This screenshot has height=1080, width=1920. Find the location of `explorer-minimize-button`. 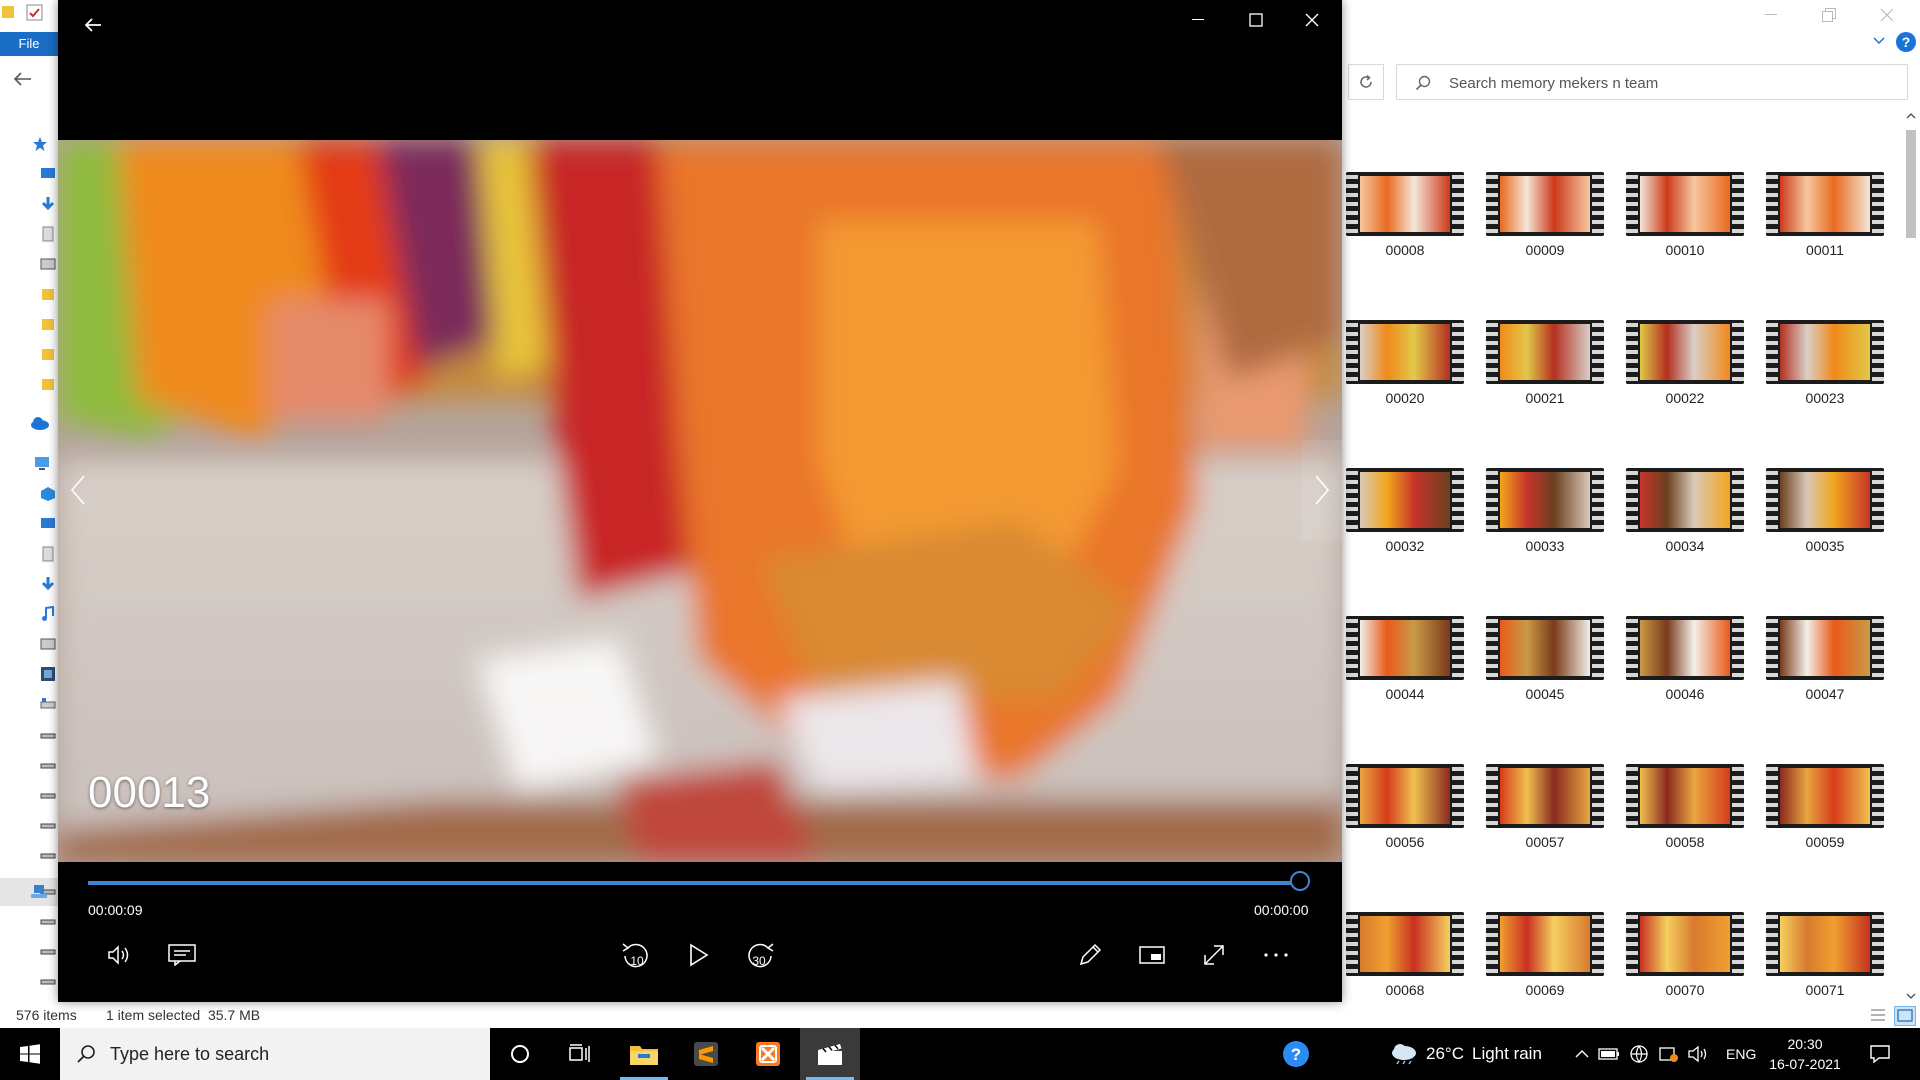

explorer-minimize-button is located at coordinates (1771, 15).